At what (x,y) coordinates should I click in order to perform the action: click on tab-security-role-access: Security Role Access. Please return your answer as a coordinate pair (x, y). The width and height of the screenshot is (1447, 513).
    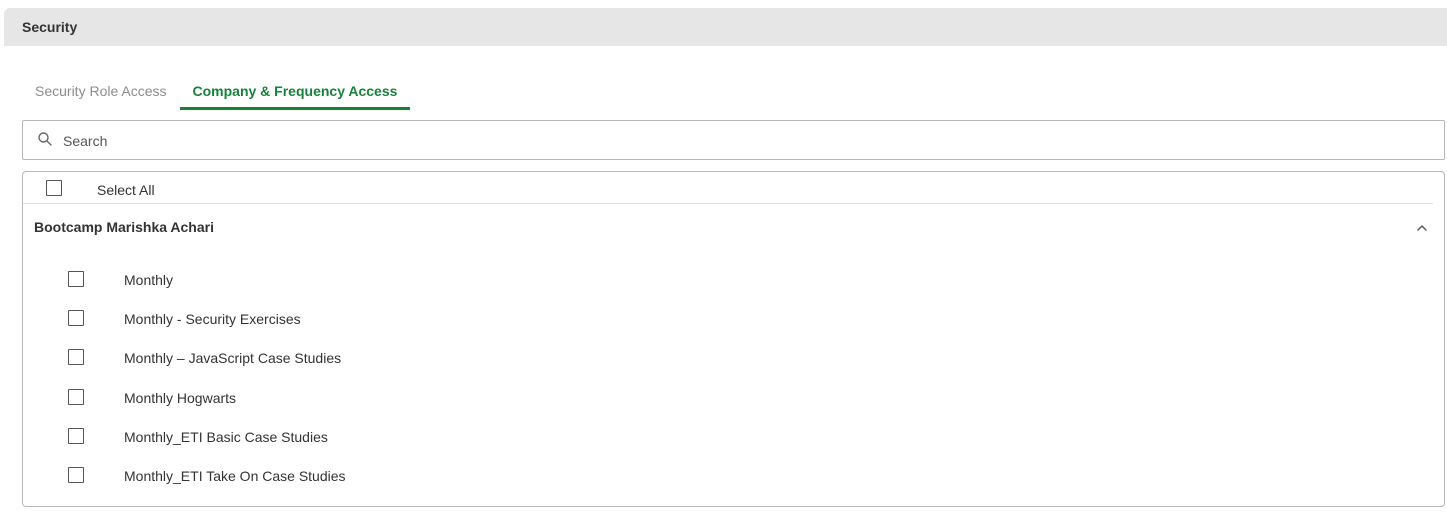
    Looking at the image, I should click on (101, 91).